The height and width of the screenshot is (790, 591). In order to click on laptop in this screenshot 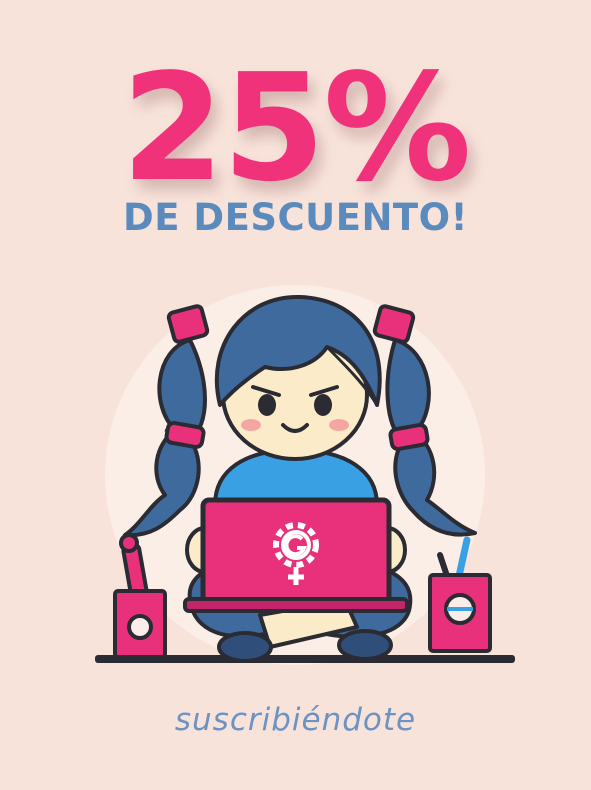, I will do `click(296, 555)`.